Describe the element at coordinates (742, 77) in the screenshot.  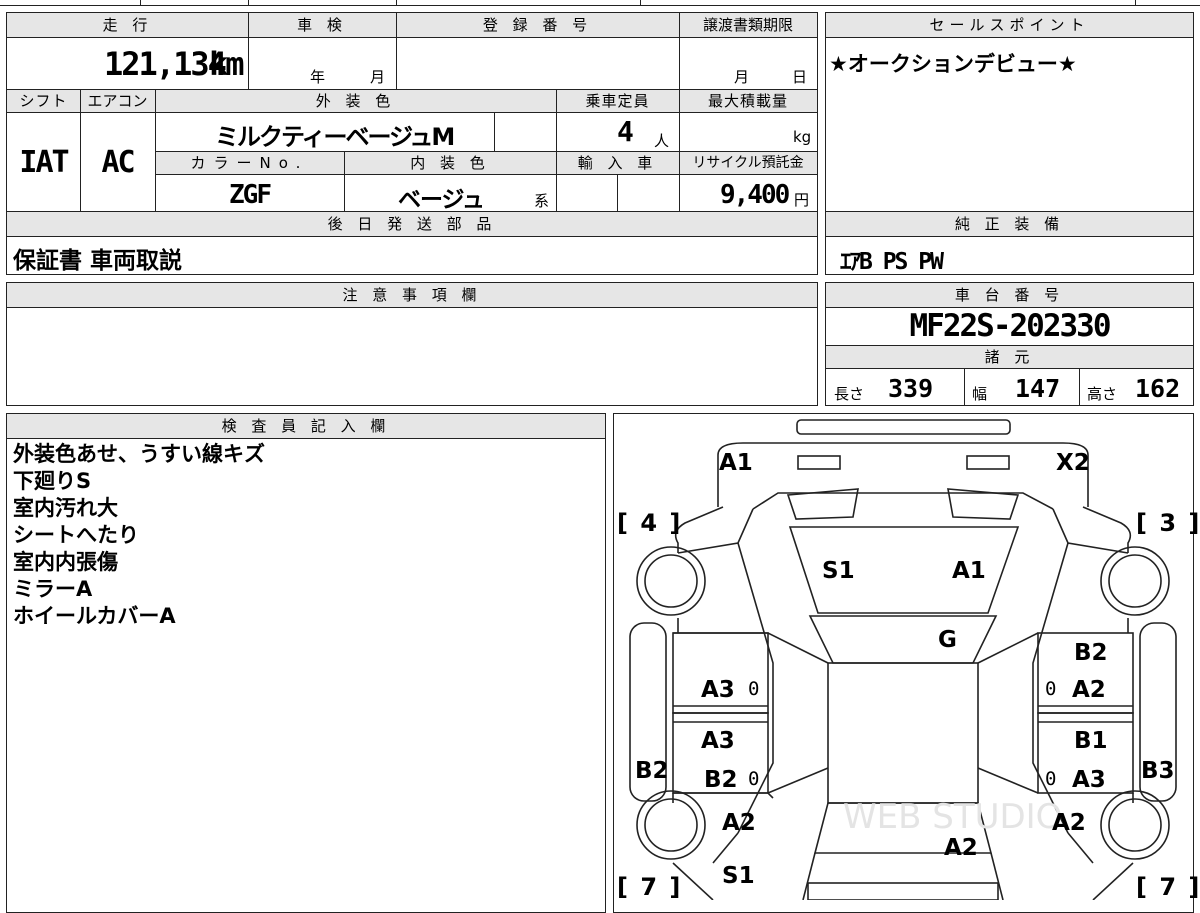
I see `deadline-month: 月` at that location.